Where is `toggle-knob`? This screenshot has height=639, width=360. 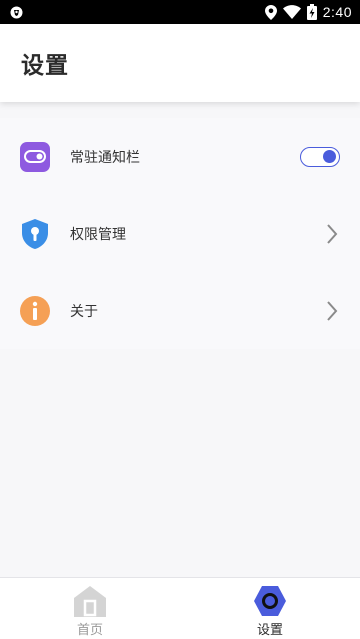
toggle-knob is located at coordinates (329, 156).